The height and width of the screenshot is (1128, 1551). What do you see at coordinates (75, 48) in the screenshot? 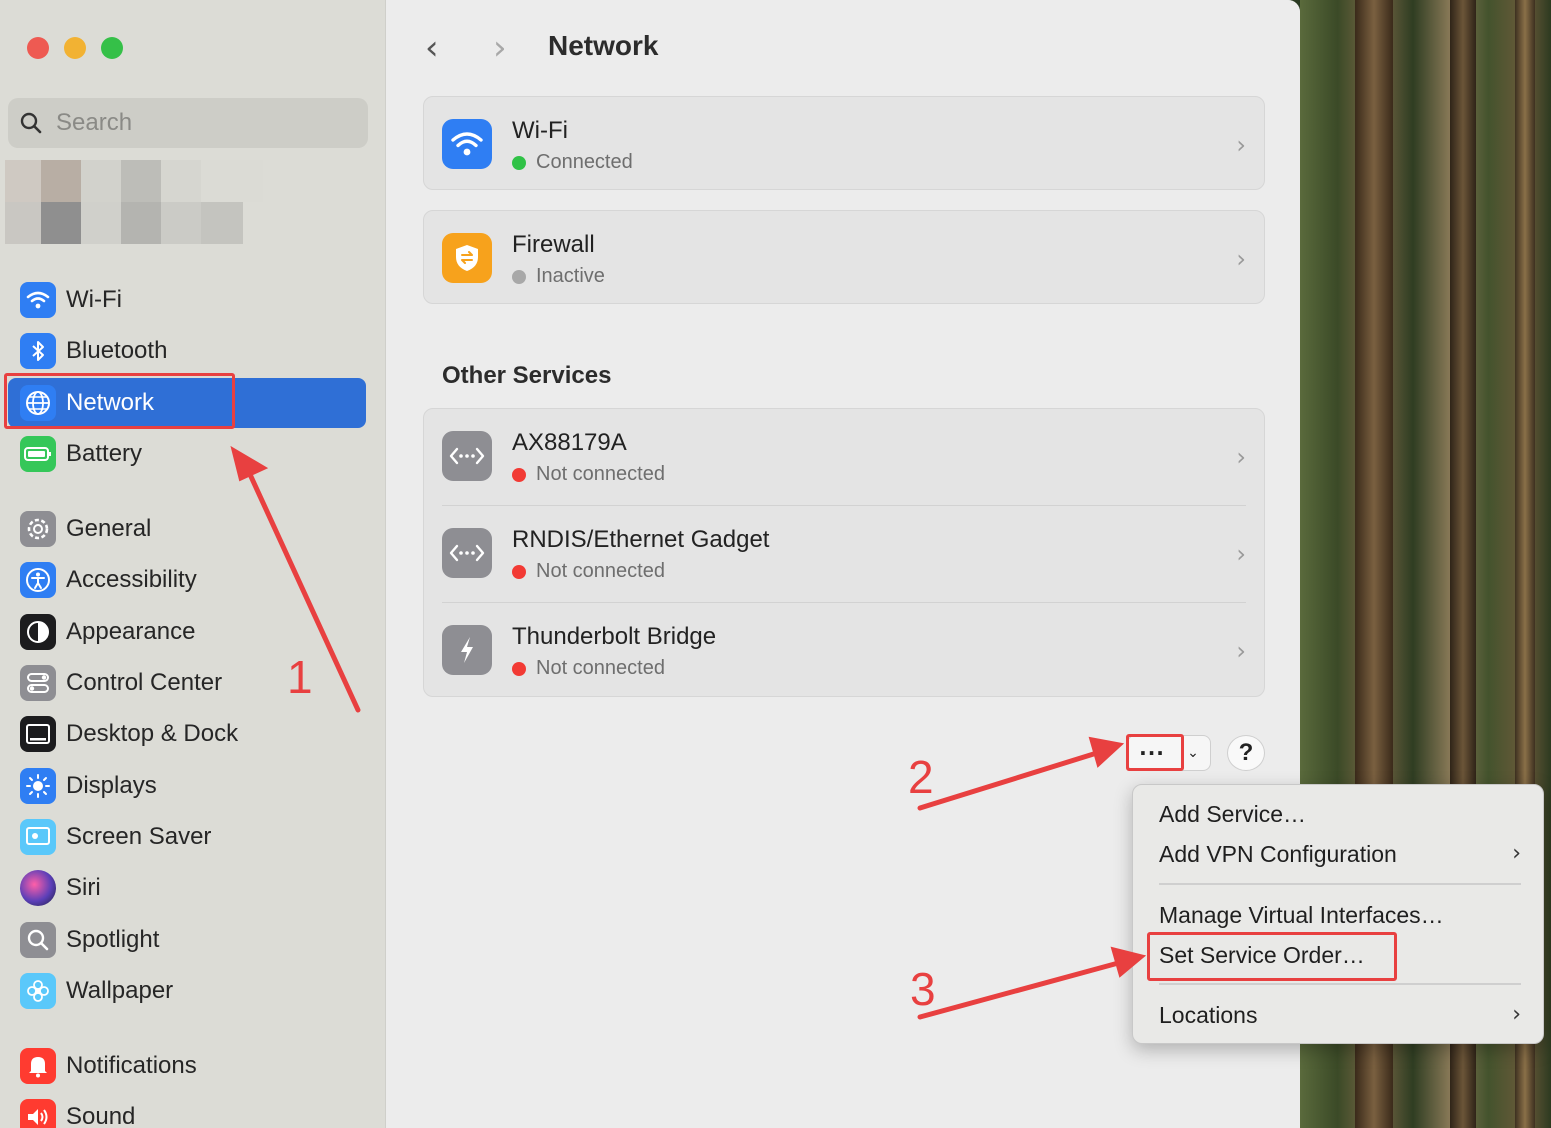
I see `minimize-window-button` at bounding box center [75, 48].